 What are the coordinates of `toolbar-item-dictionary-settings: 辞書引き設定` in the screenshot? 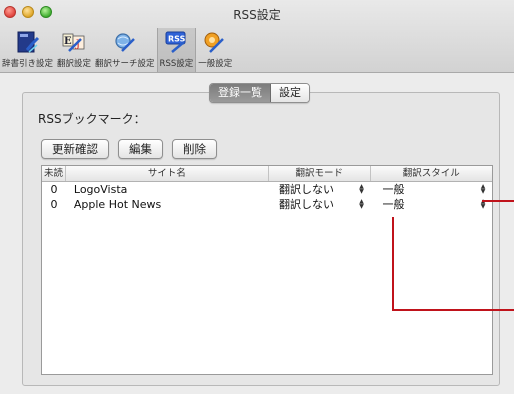 It's located at (27, 50).